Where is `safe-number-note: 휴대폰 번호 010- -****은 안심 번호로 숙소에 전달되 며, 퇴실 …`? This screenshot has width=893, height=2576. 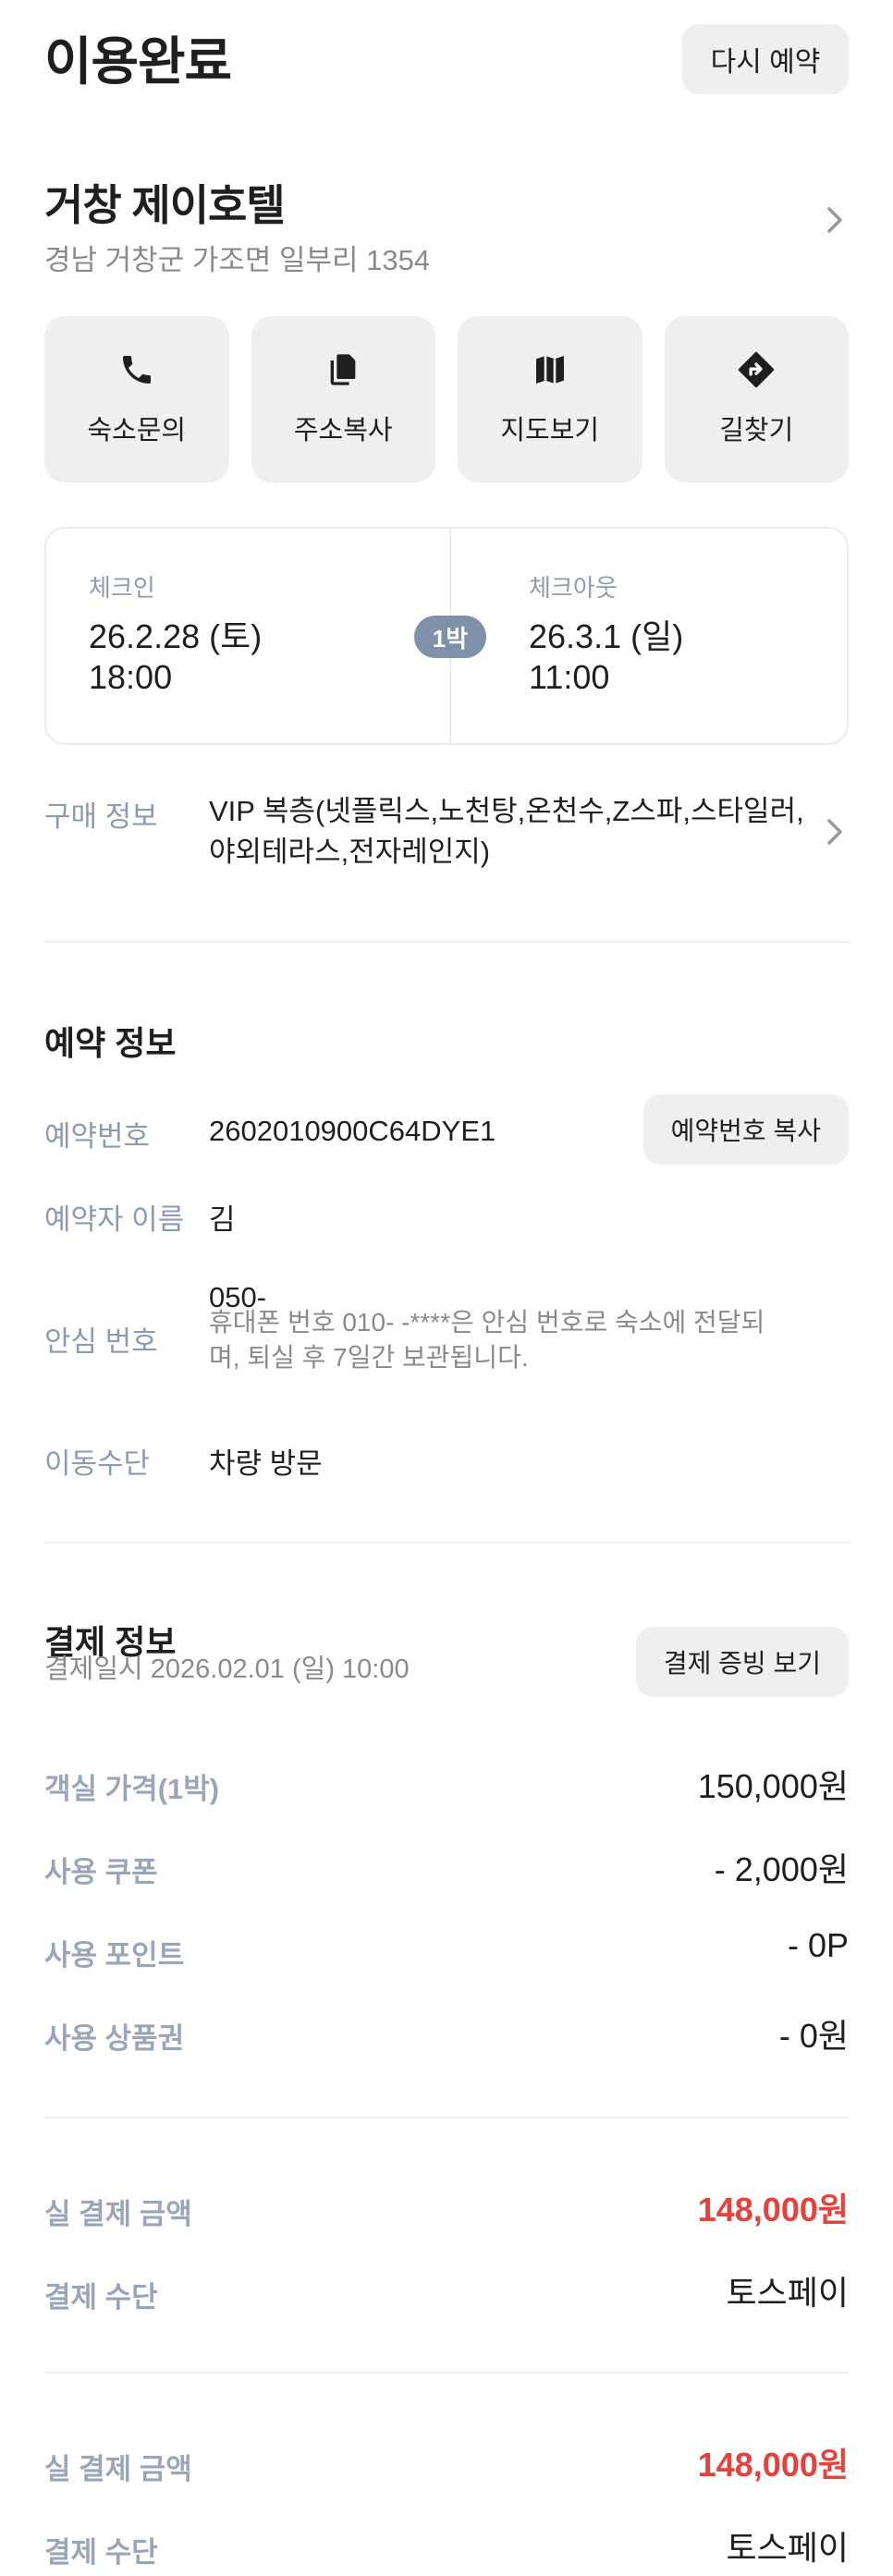
safe-number-note: 휴대폰 번호 010- -****은 안심 번호로 숙소에 전달되 며, 퇴실 … is located at coordinates (532, 1340).